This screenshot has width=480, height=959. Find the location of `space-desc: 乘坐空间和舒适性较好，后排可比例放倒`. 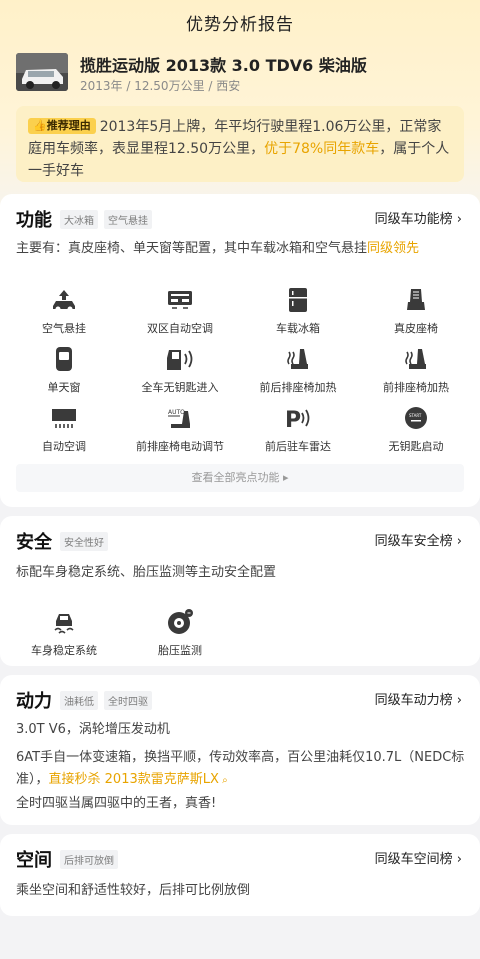

space-desc: 乘坐空间和舒适性较好，后排可比例放倒 is located at coordinates (133, 890).